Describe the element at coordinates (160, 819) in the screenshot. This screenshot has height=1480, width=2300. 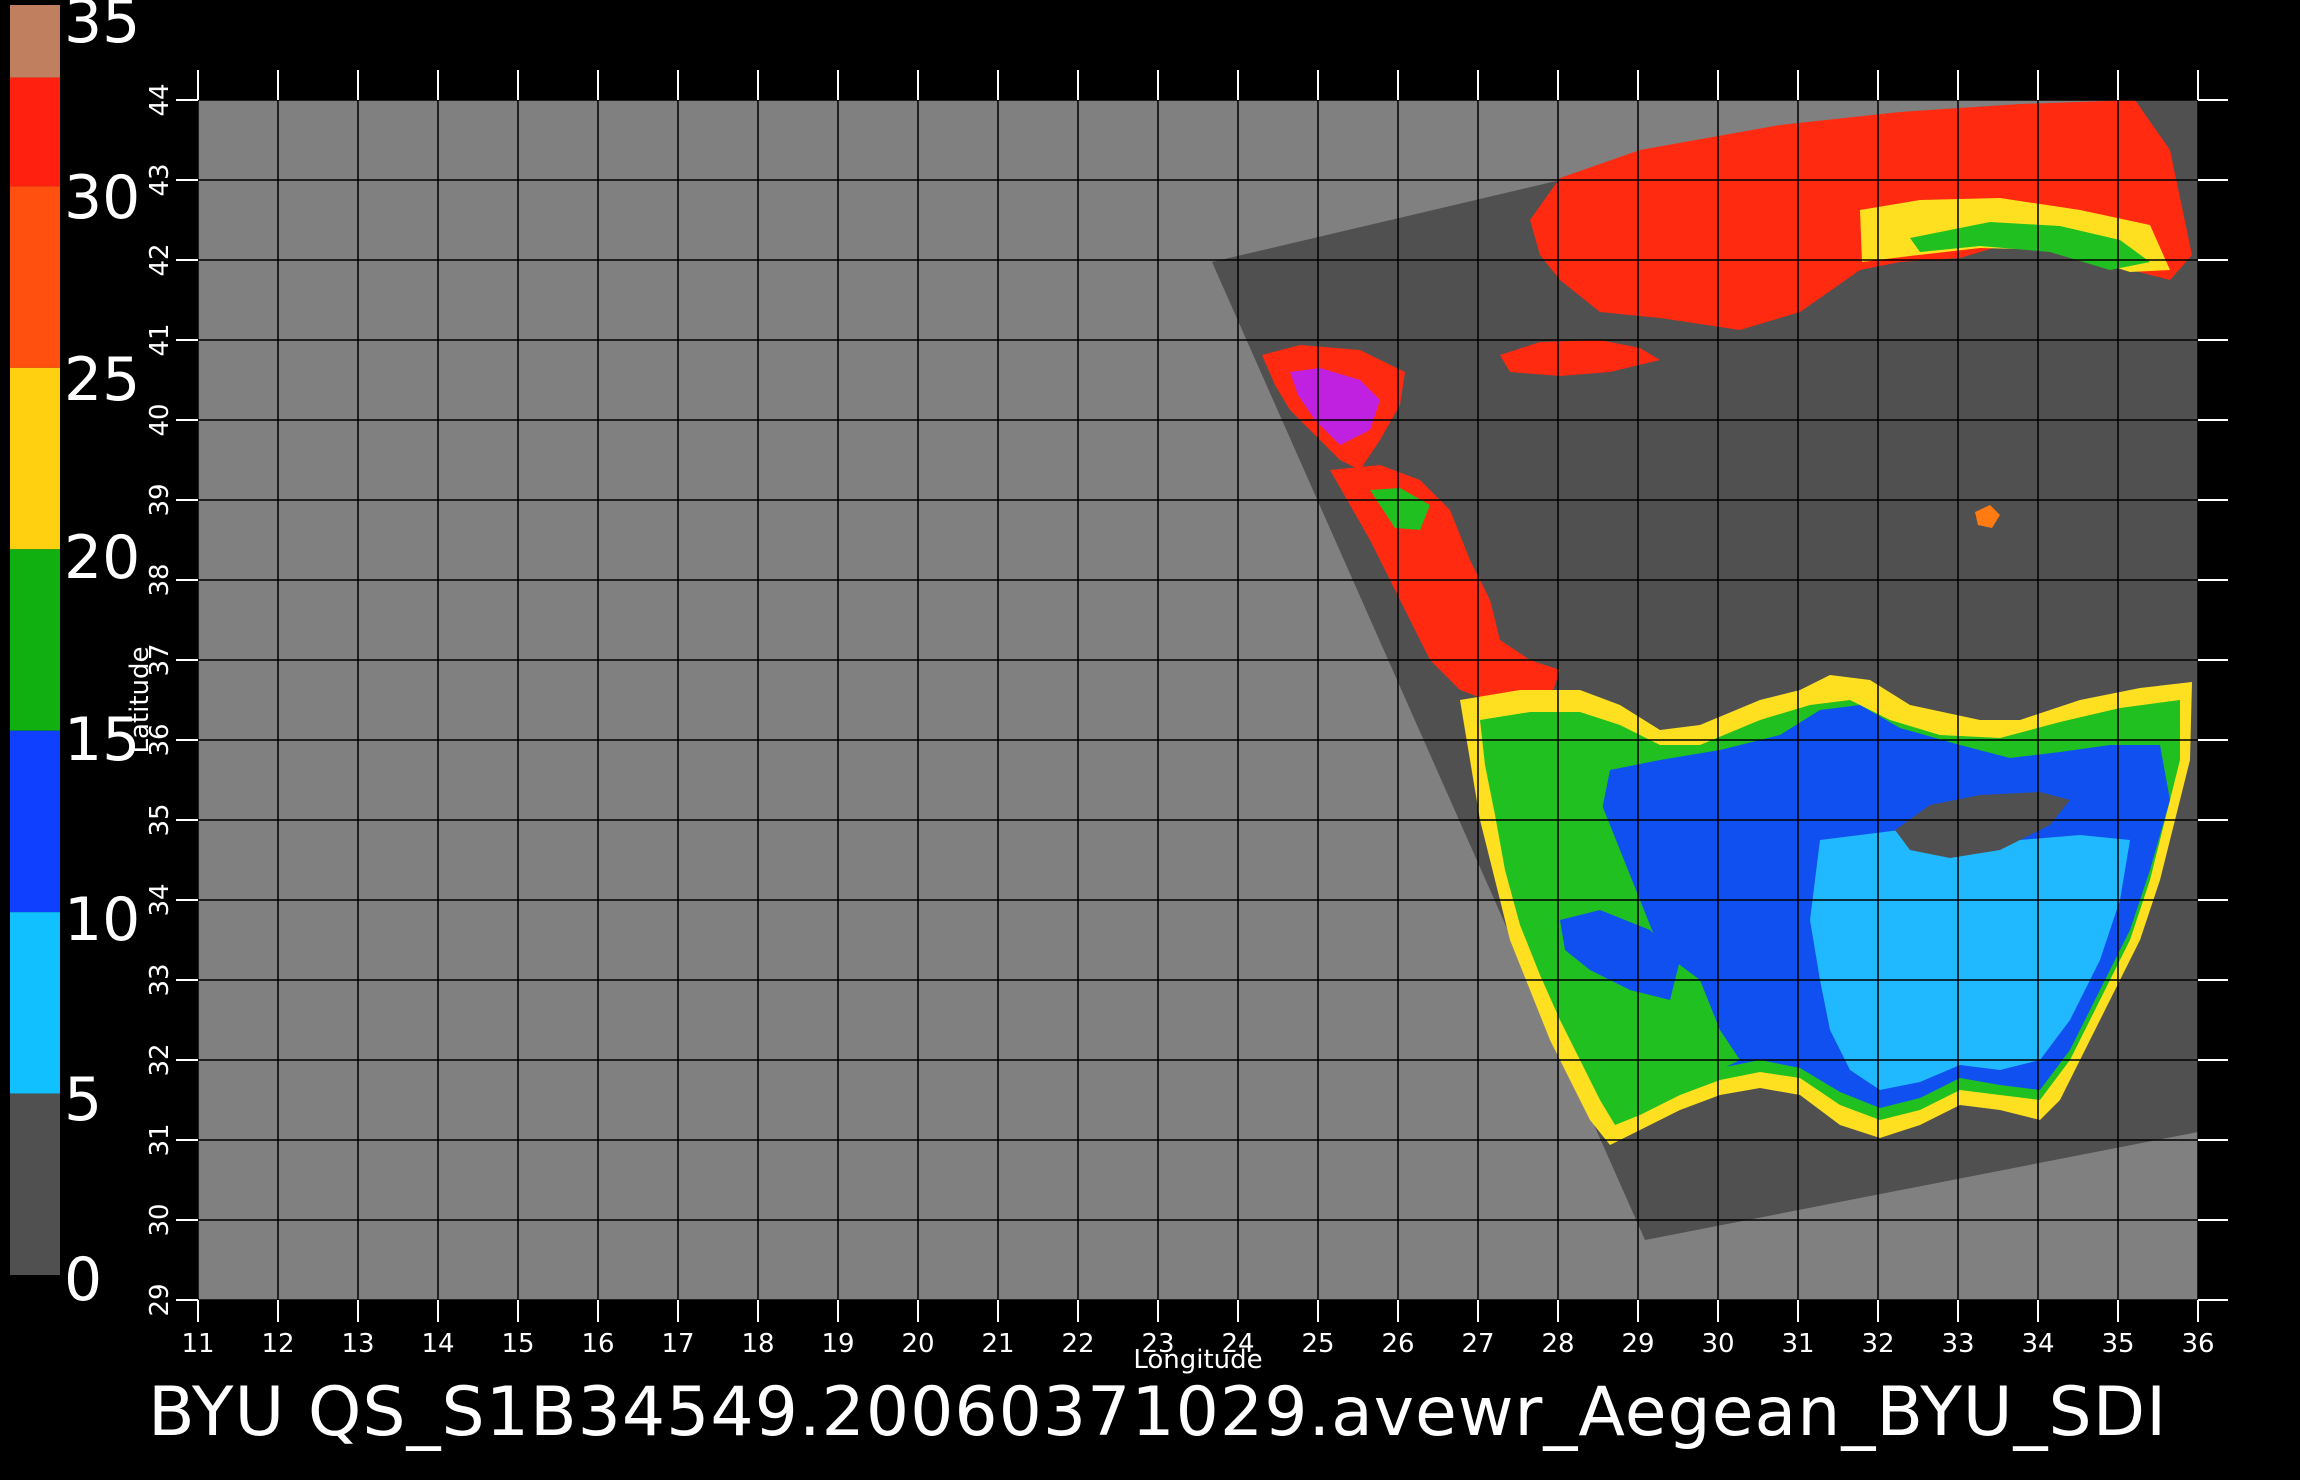
I see `latitude-tick-label: 35` at that location.